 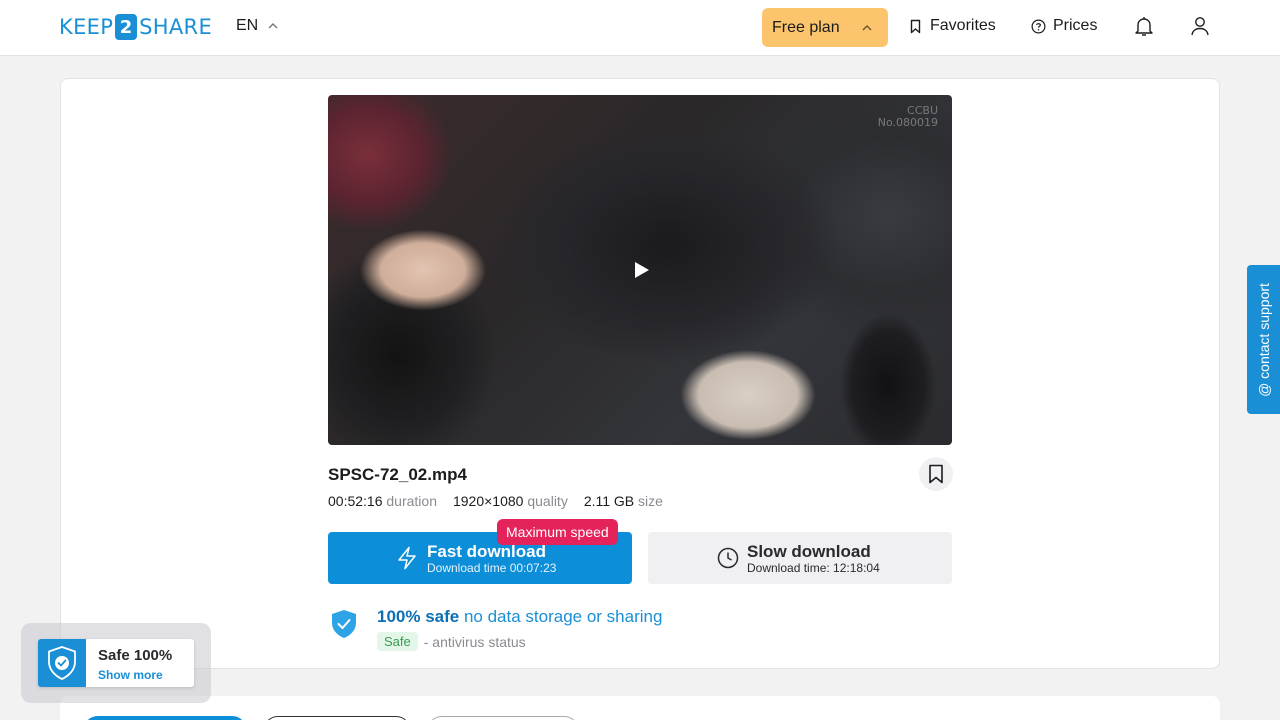 What do you see at coordinates (1200, 26) in the screenshot?
I see `user-icon` at bounding box center [1200, 26].